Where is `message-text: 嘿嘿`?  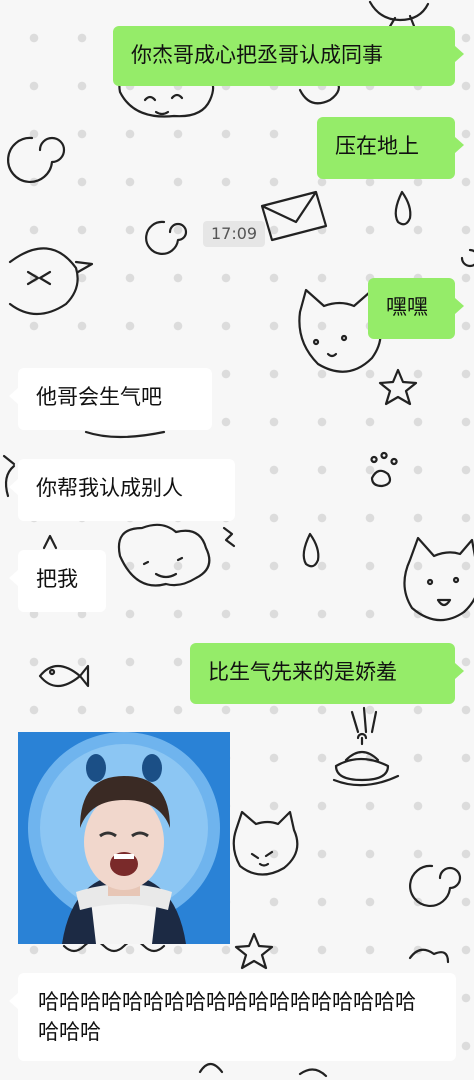
message-text: 嘿嘿 is located at coordinates (407, 307).